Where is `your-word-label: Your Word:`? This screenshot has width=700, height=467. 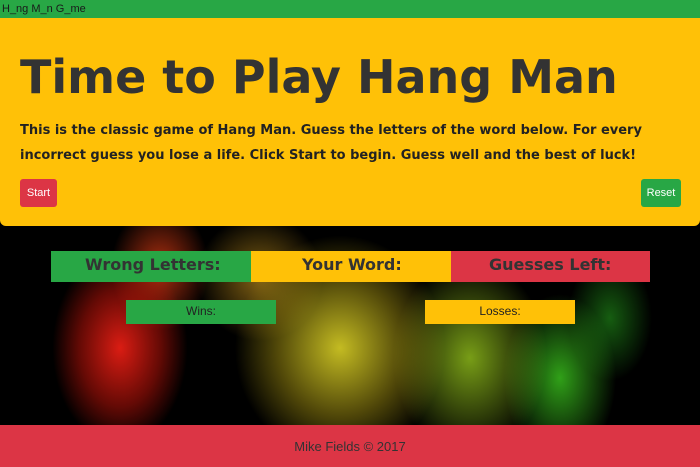
your-word-label: Your Word: is located at coordinates (351, 266).